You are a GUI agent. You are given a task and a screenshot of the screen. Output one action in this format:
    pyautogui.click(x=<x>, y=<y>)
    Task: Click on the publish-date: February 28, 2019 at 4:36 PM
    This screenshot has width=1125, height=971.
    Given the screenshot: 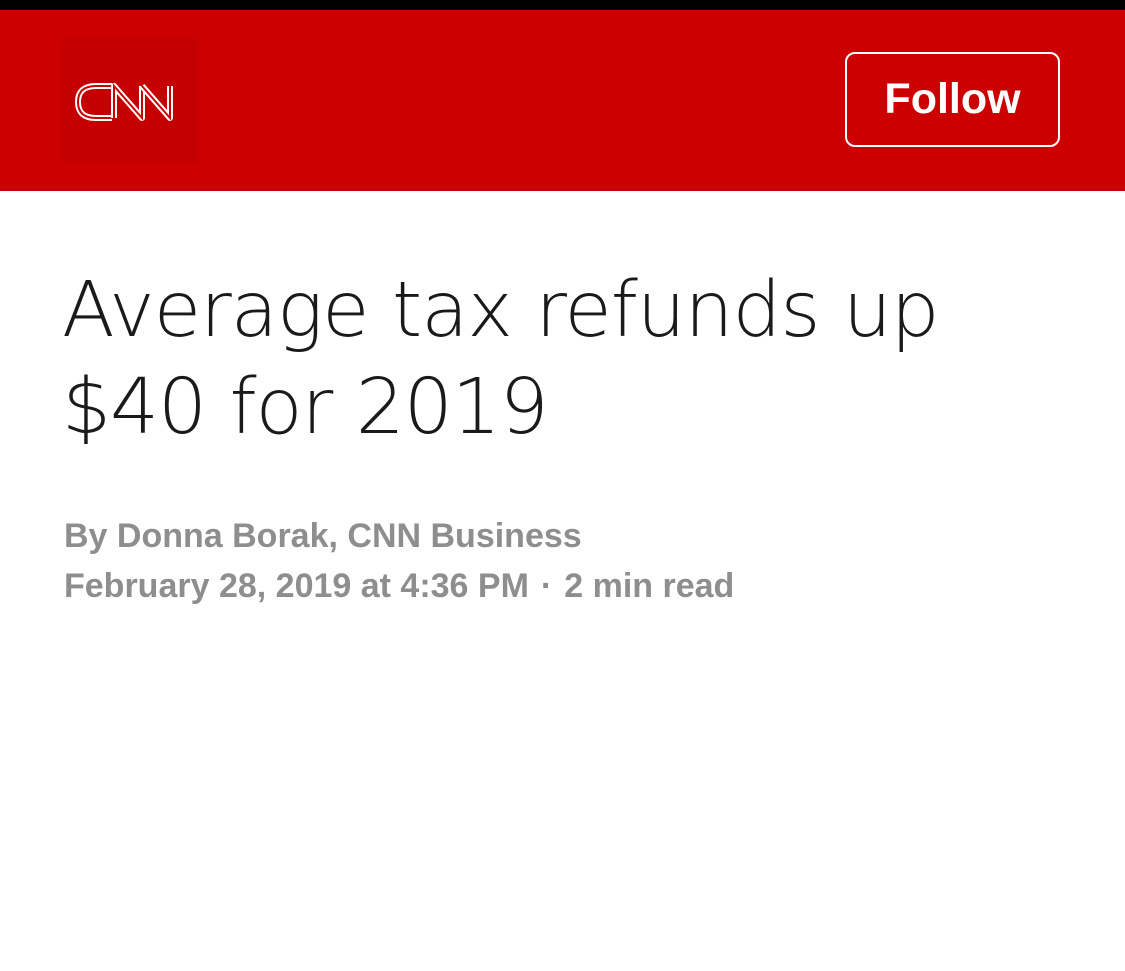 What is the action you would take?
    pyautogui.click(x=296, y=586)
    